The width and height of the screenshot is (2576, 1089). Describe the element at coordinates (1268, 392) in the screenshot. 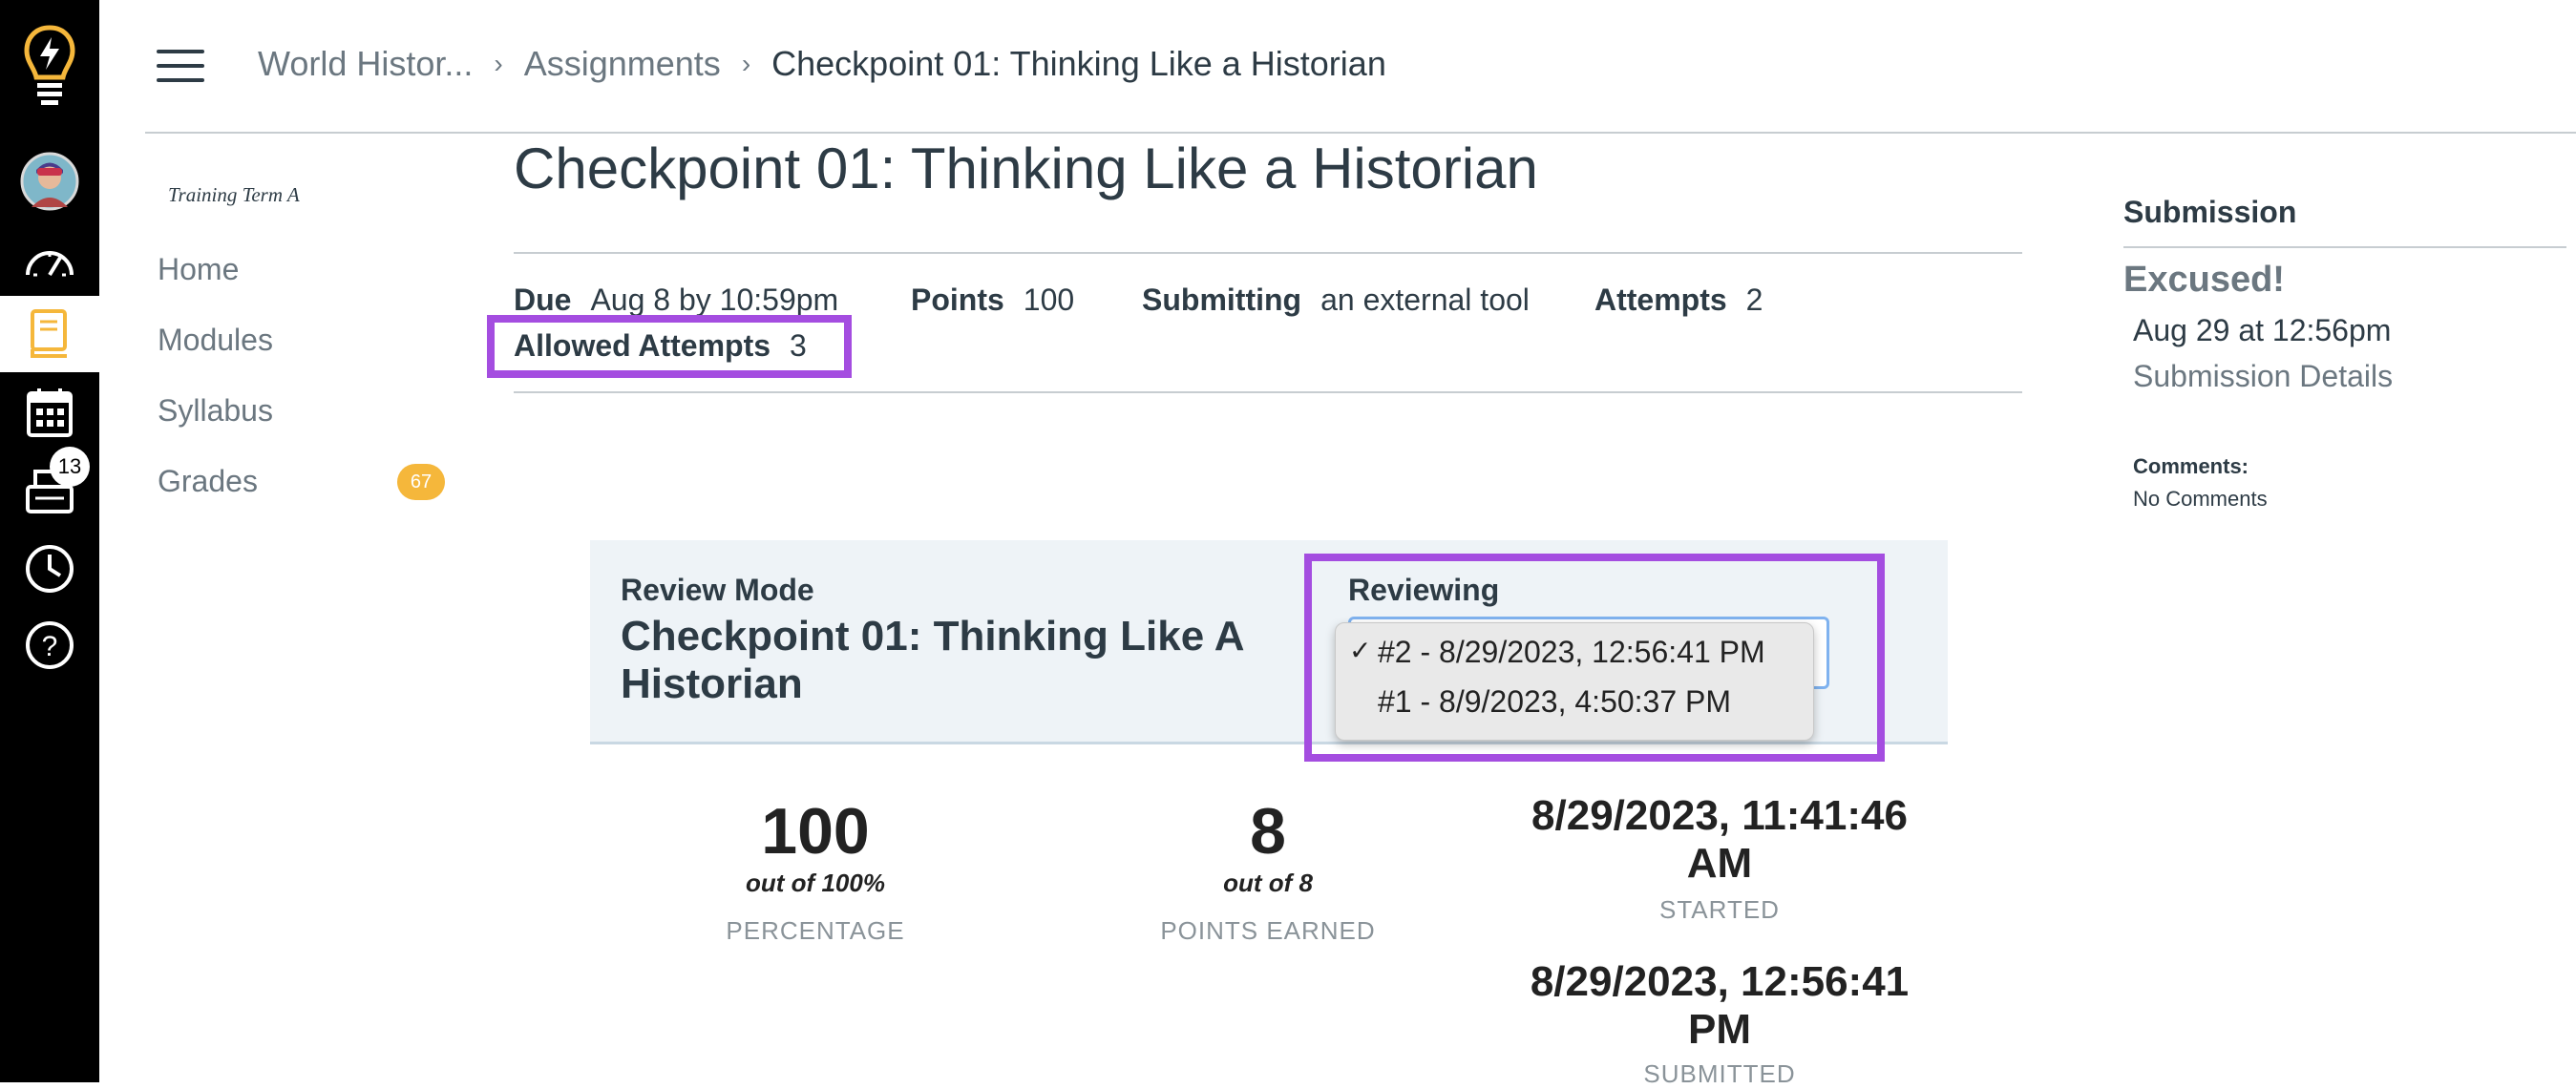

I see `details-bottom-divider` at that location.